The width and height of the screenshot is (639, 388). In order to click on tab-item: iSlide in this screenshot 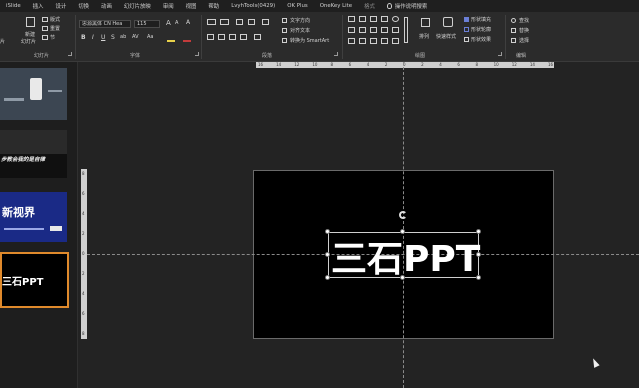, I will do `click(13, 6)`.